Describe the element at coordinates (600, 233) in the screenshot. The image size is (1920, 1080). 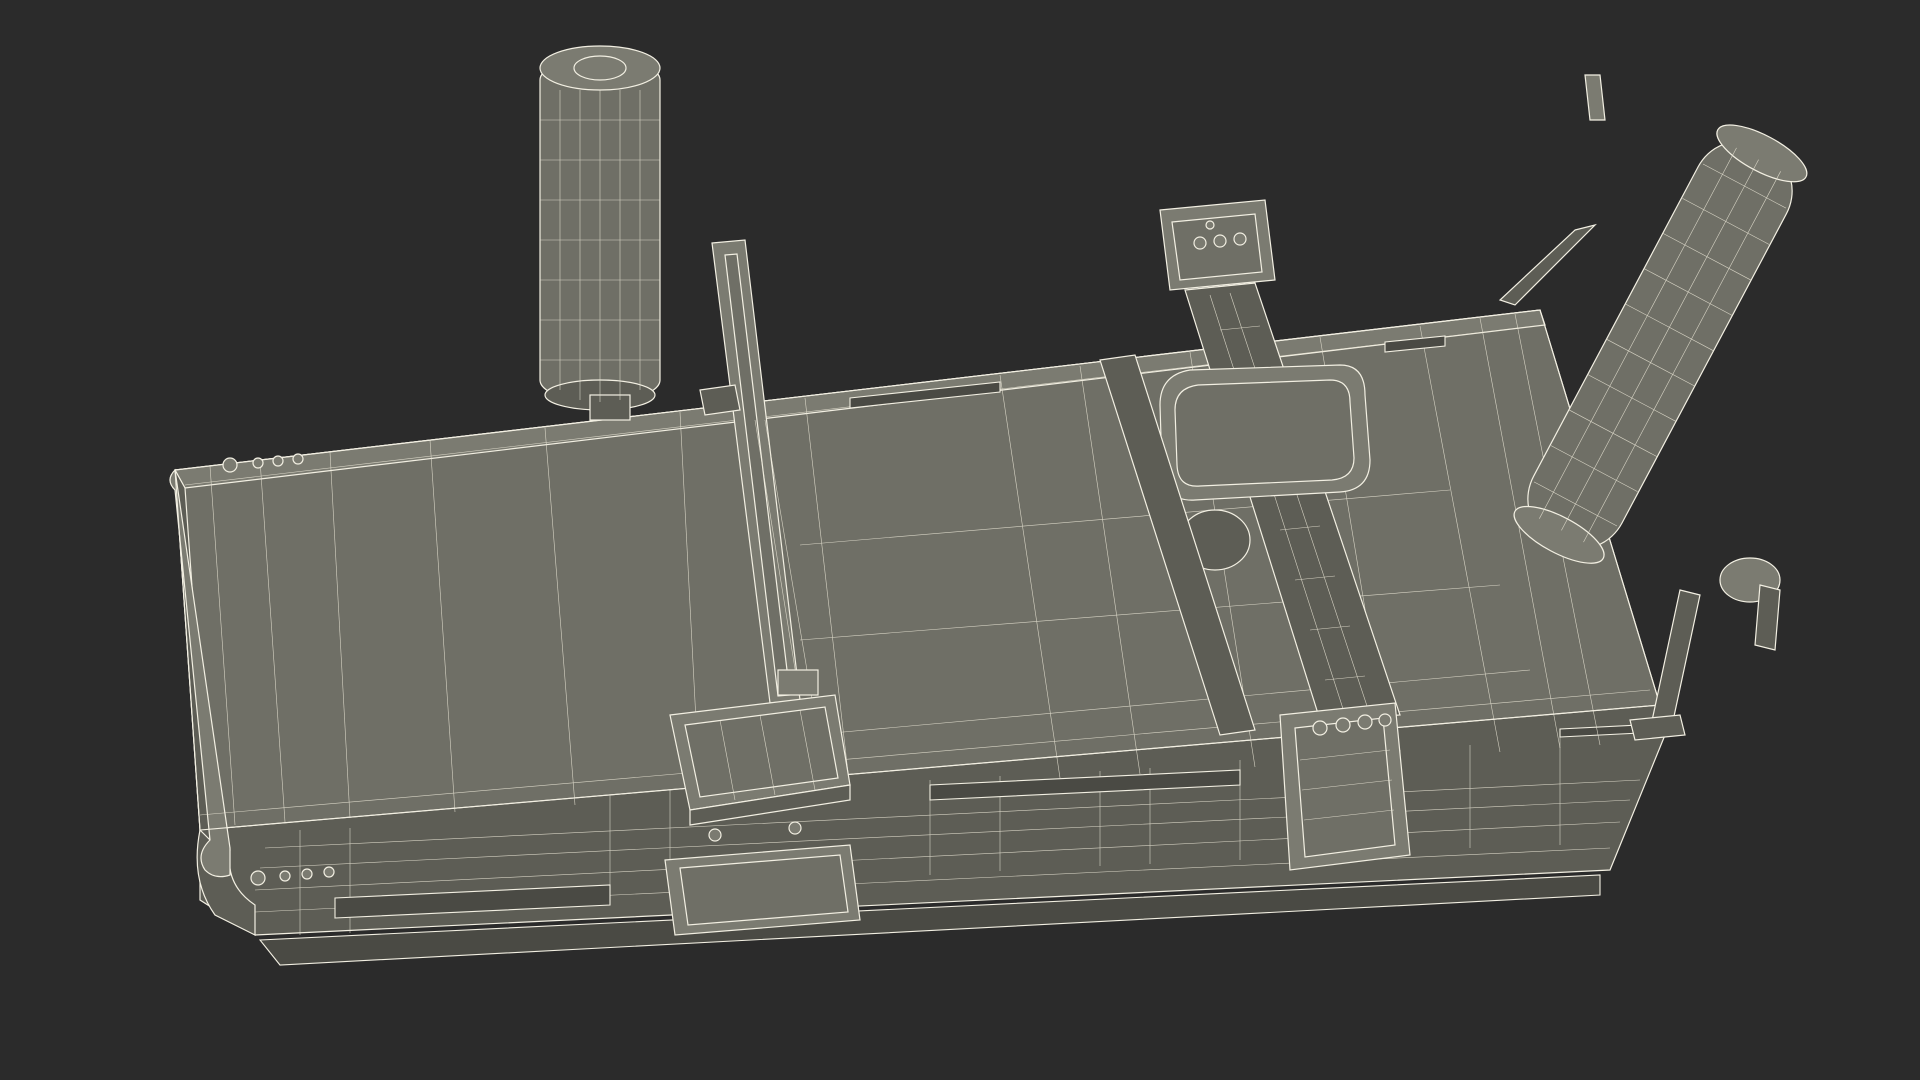
I see `left-roll-cylinder` at that location.